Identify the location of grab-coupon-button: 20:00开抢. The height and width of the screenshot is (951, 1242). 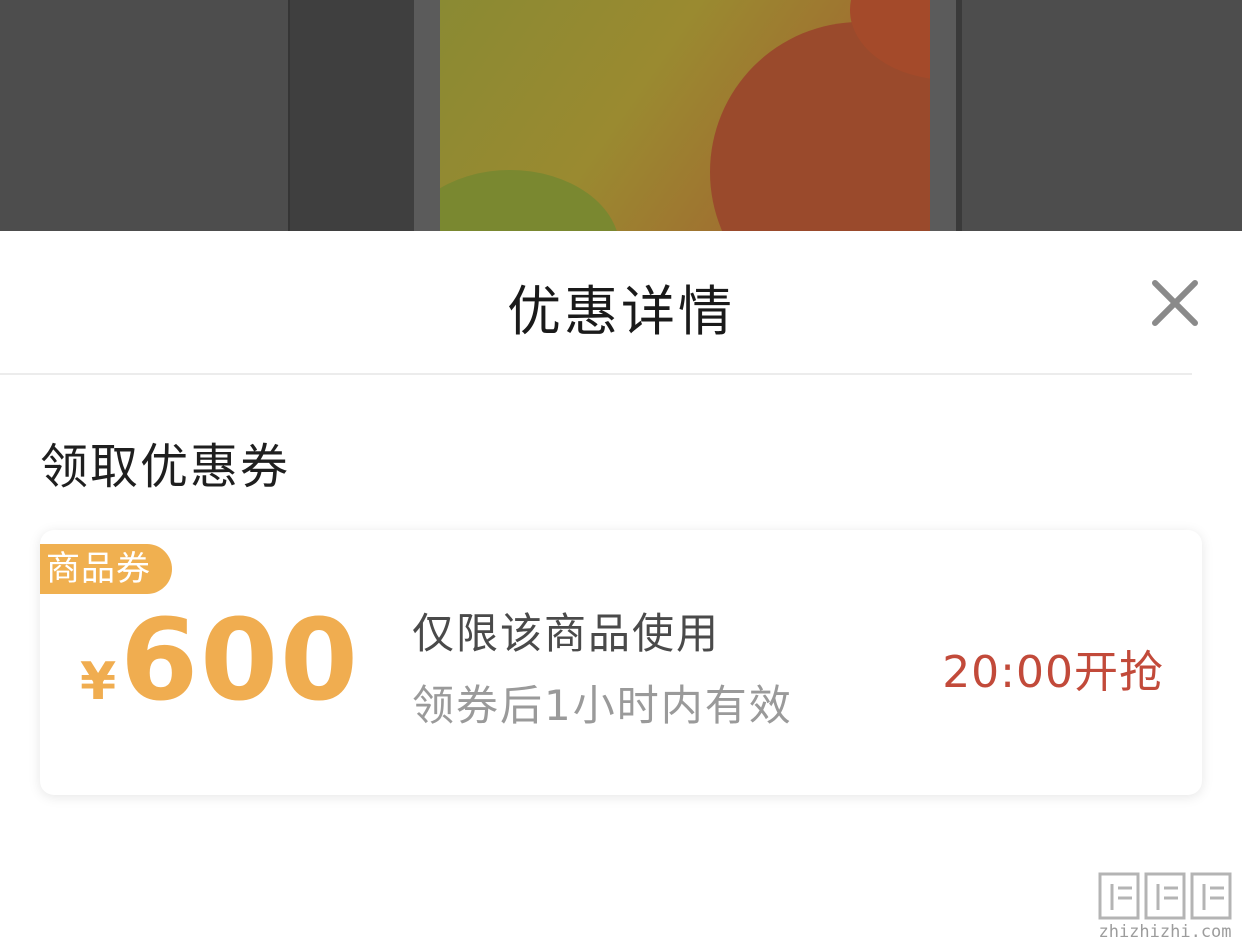
(1053, 668).